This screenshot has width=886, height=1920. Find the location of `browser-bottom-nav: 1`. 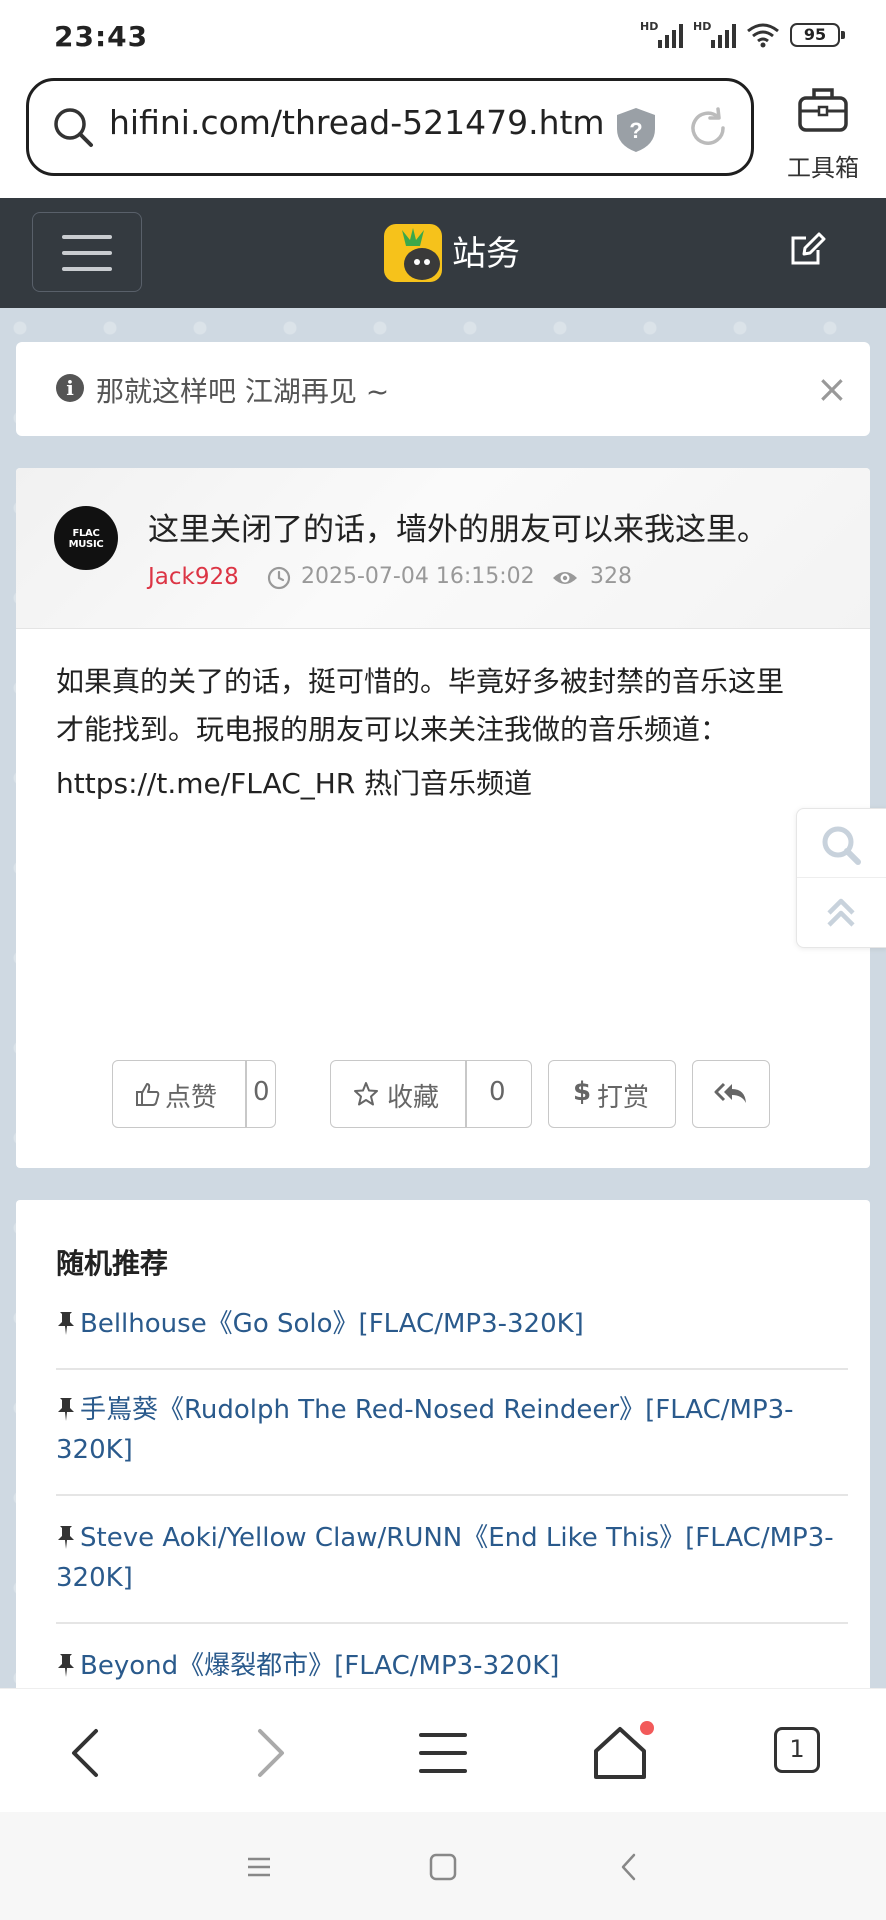

browser-bottom-nav: 1 is located at coordinates (443, 1750).